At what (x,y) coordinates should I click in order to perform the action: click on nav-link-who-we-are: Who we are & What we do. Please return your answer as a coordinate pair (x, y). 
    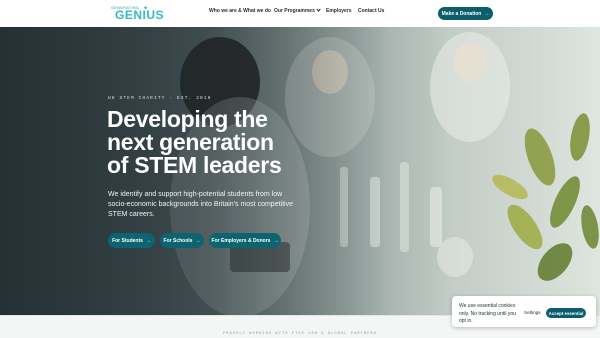
    Looking at the image, I should click on (240, 11).